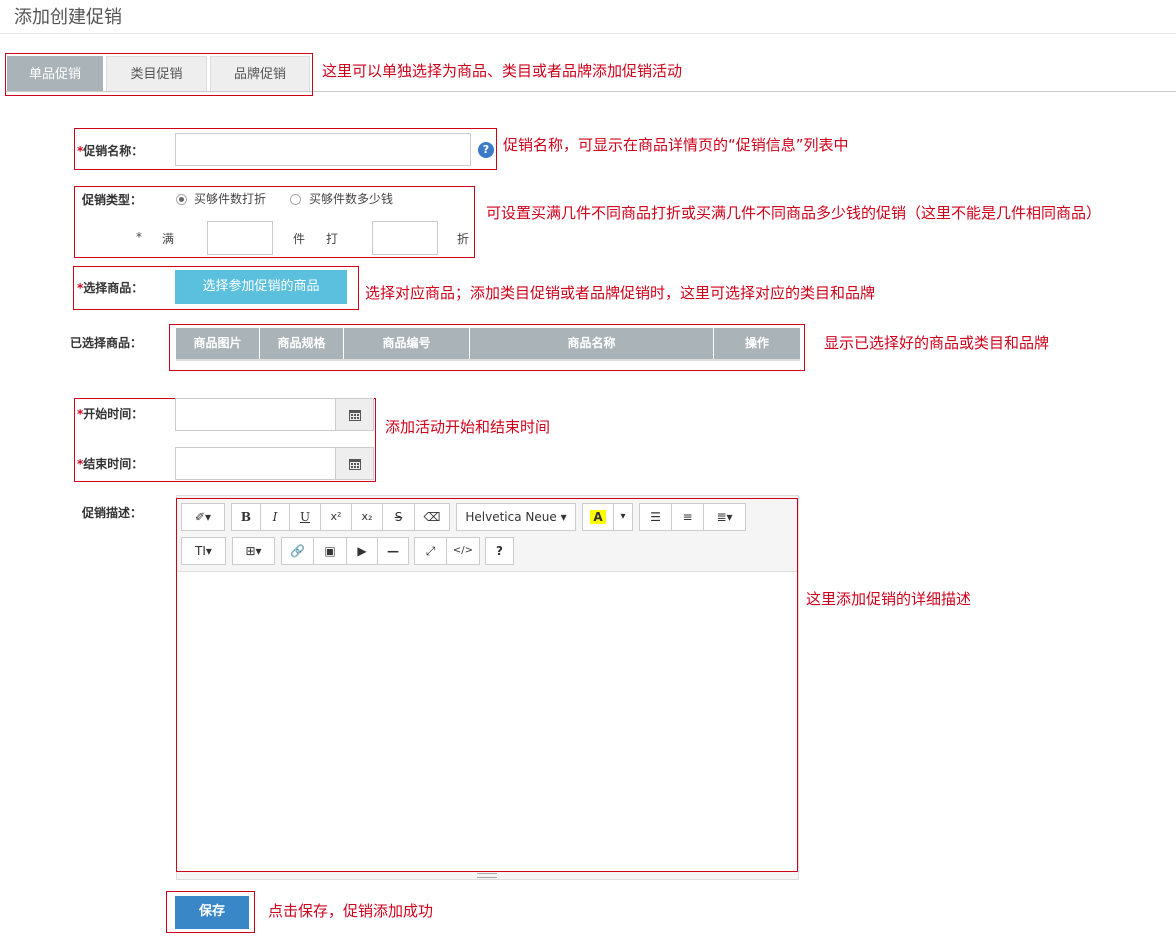  I want to click on condition-man-text: 满, so click(168, 239).